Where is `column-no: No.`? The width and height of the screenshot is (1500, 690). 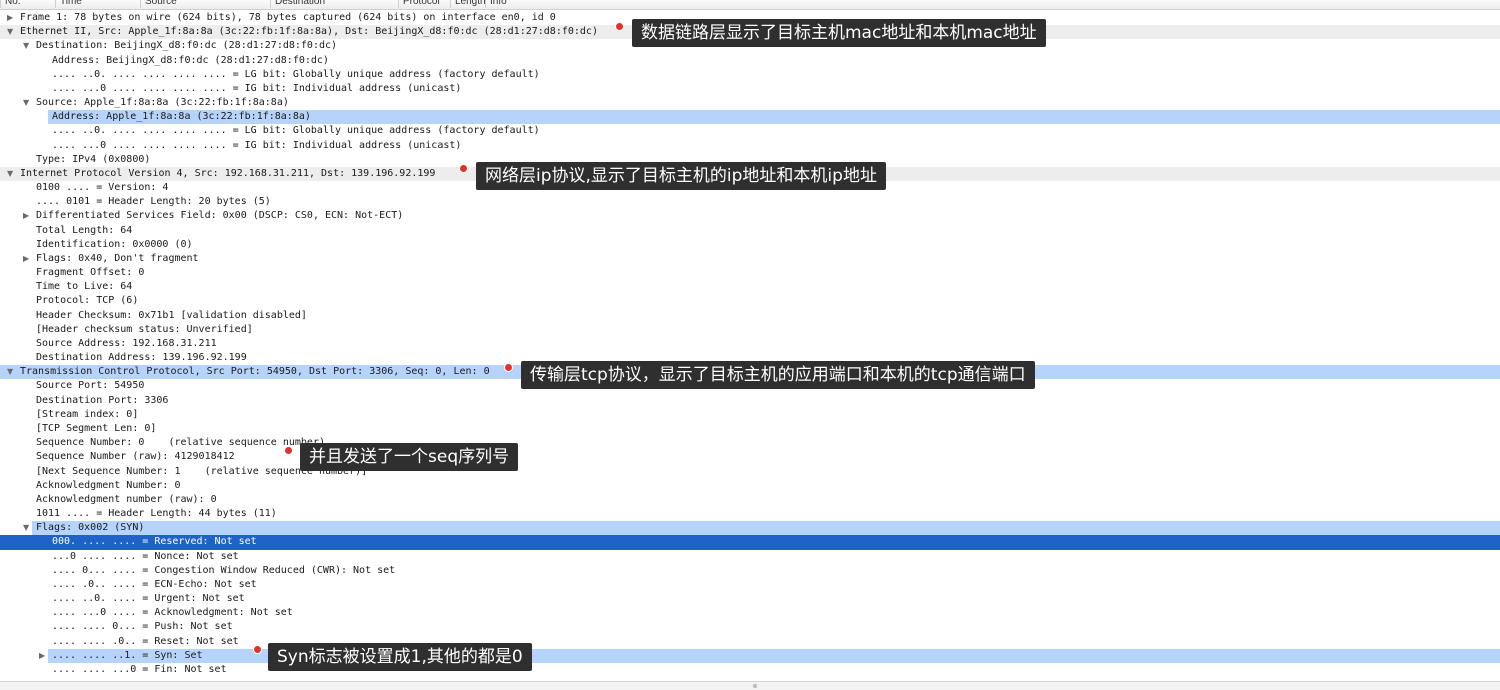 column-no: No. is located at coordinates (10, 4).